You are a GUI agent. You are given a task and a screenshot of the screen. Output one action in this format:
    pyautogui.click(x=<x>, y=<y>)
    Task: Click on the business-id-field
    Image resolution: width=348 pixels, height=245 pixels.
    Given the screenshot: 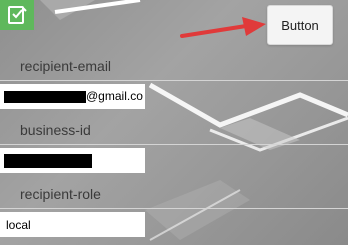 What is the action you would take?
    pyautogui.click(x=72, y=160)
    